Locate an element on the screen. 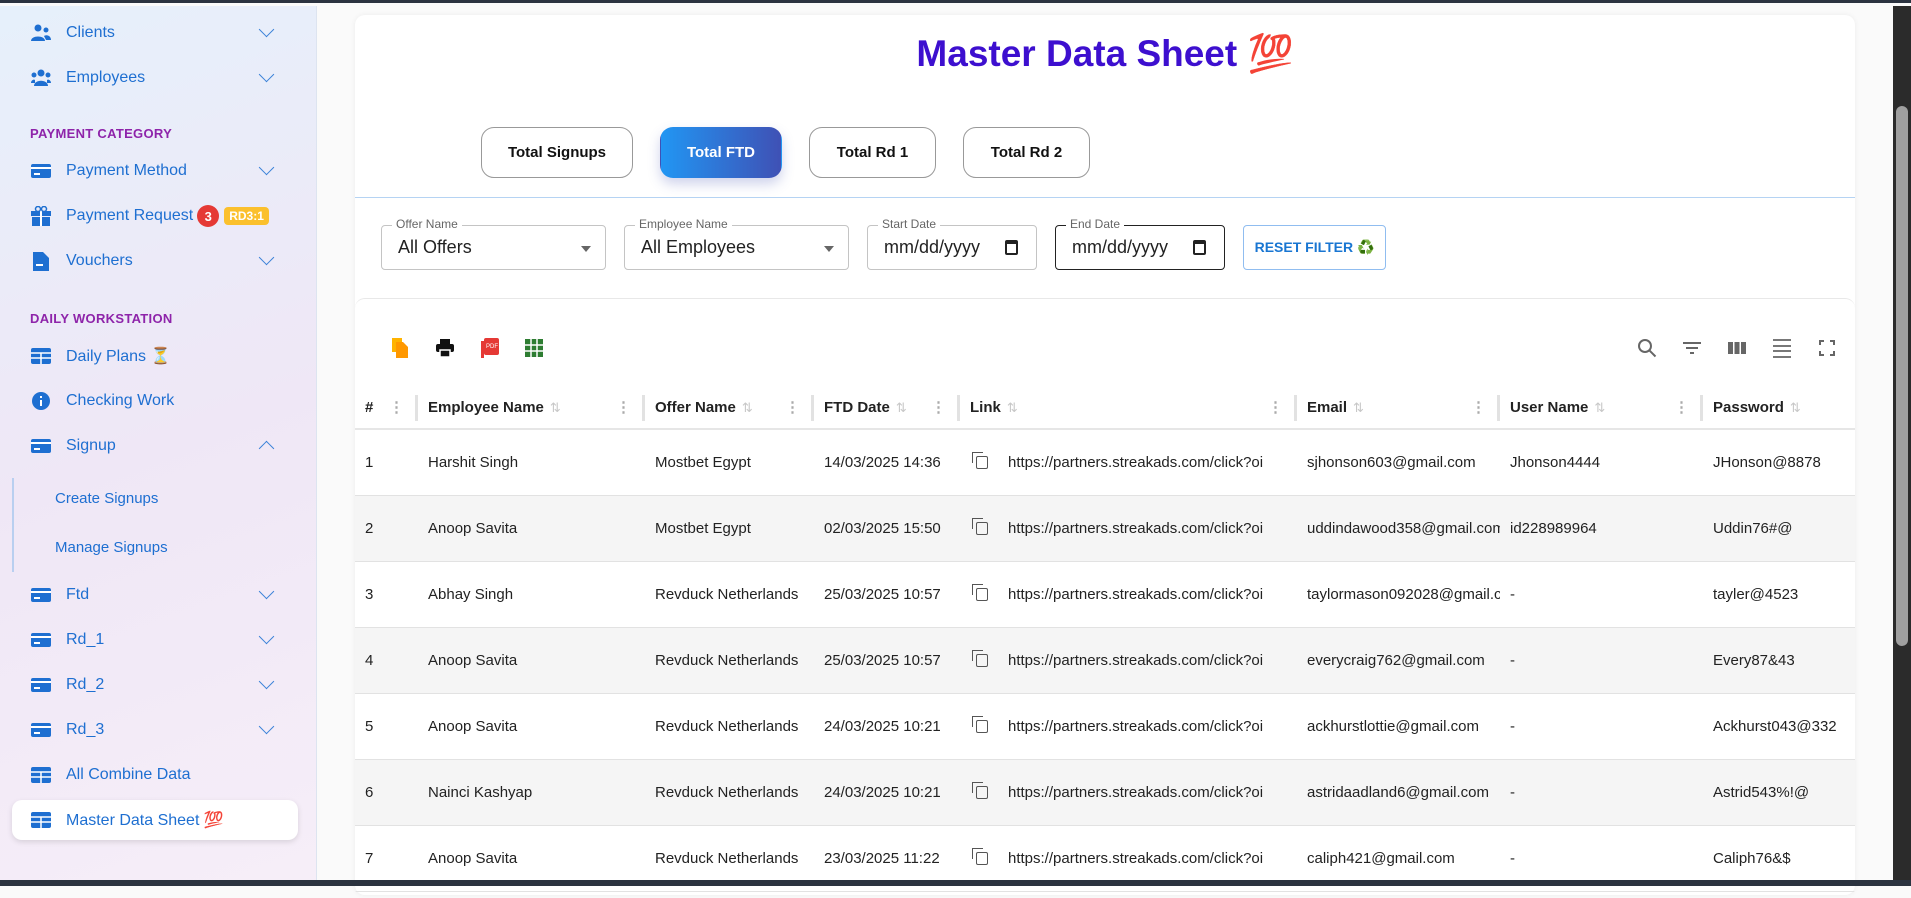  tab-total-rd2: Total Rd 2 is located at coordinates (1026, 152).